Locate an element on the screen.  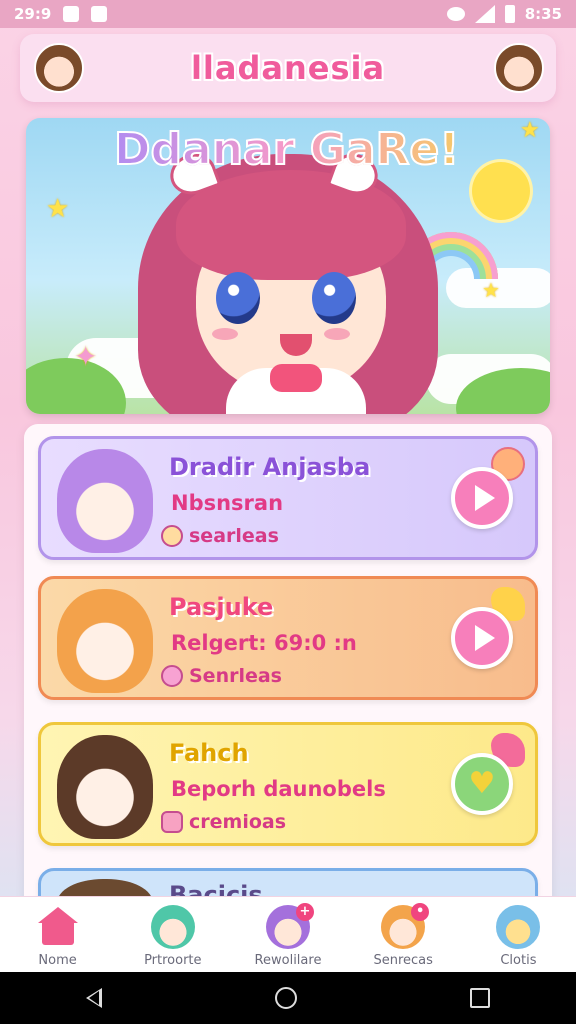
back-icon is located at coordinates (94, 998).